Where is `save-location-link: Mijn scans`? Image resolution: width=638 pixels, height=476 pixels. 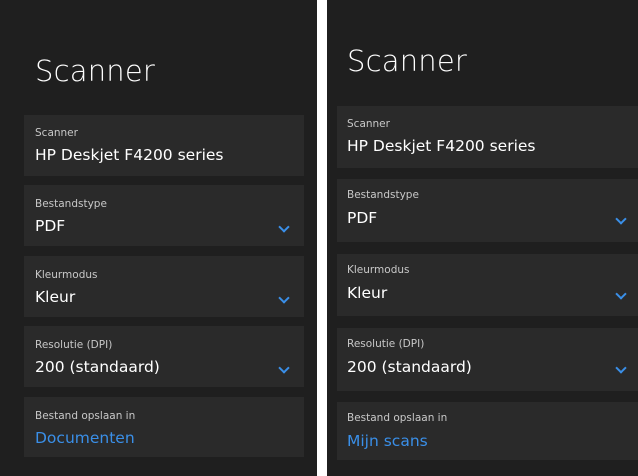
save-location-link: Mijn scans is located at coordinates (387, 441).